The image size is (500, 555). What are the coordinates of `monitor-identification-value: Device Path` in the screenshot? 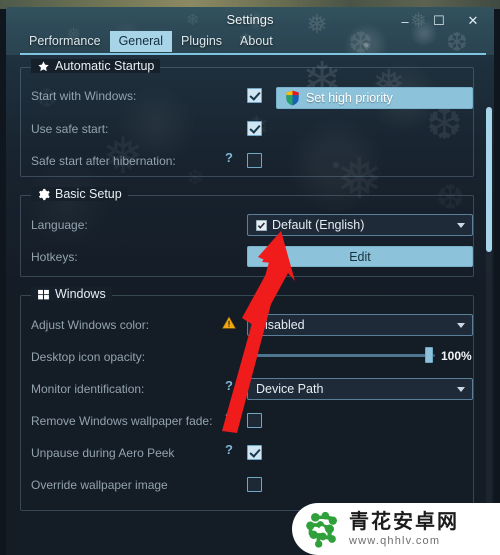 It's located at (290, 389).